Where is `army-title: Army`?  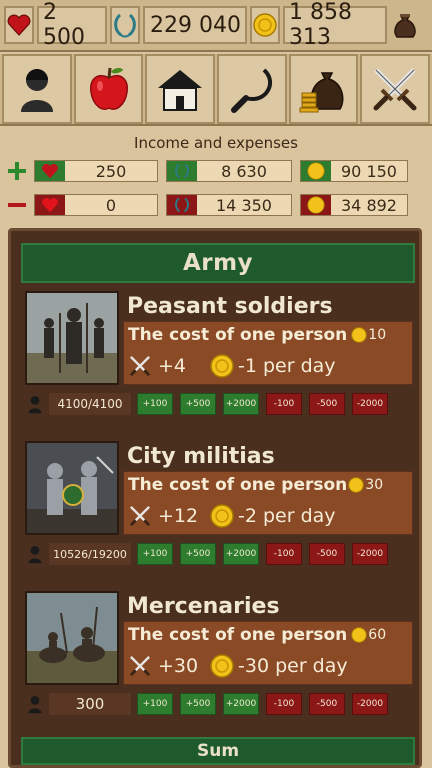 army-title: Army is located at coordinates (218, 263).